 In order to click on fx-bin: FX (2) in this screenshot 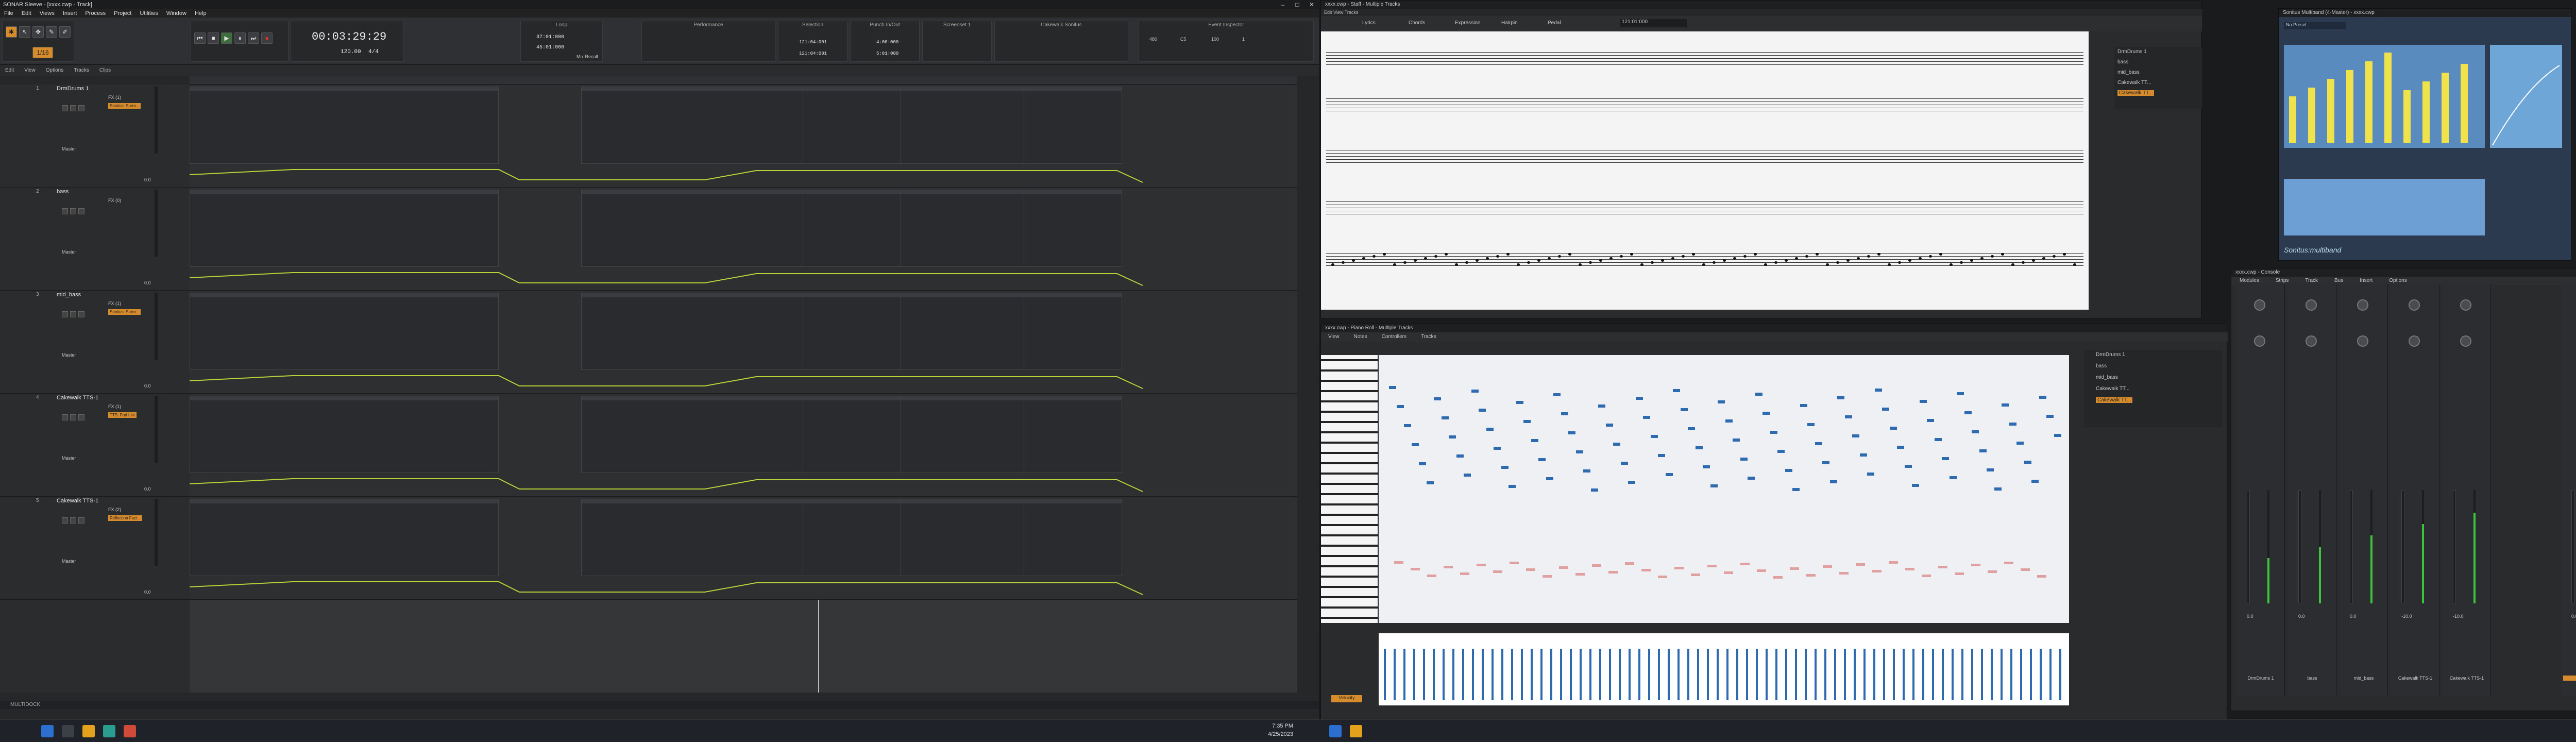, I will do `click(114, 509)`.